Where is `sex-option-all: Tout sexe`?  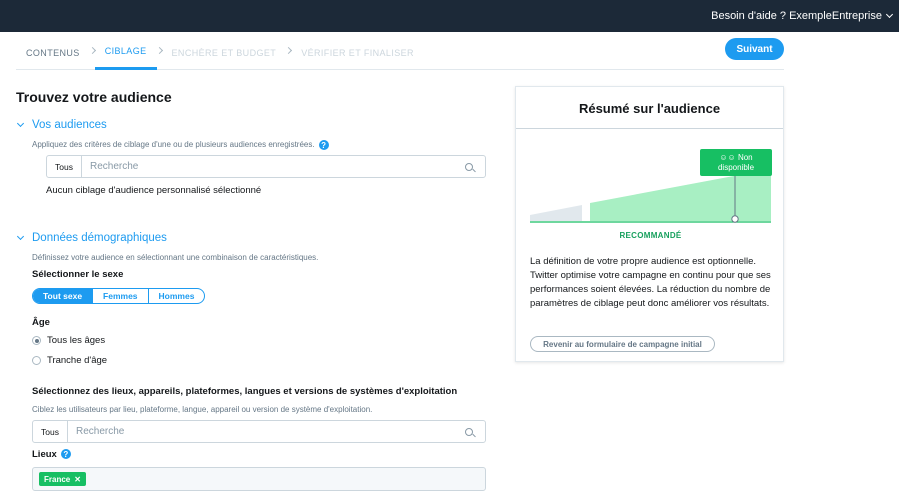 sex-option-all: Tout sexe is located at coordinates (63, 296).